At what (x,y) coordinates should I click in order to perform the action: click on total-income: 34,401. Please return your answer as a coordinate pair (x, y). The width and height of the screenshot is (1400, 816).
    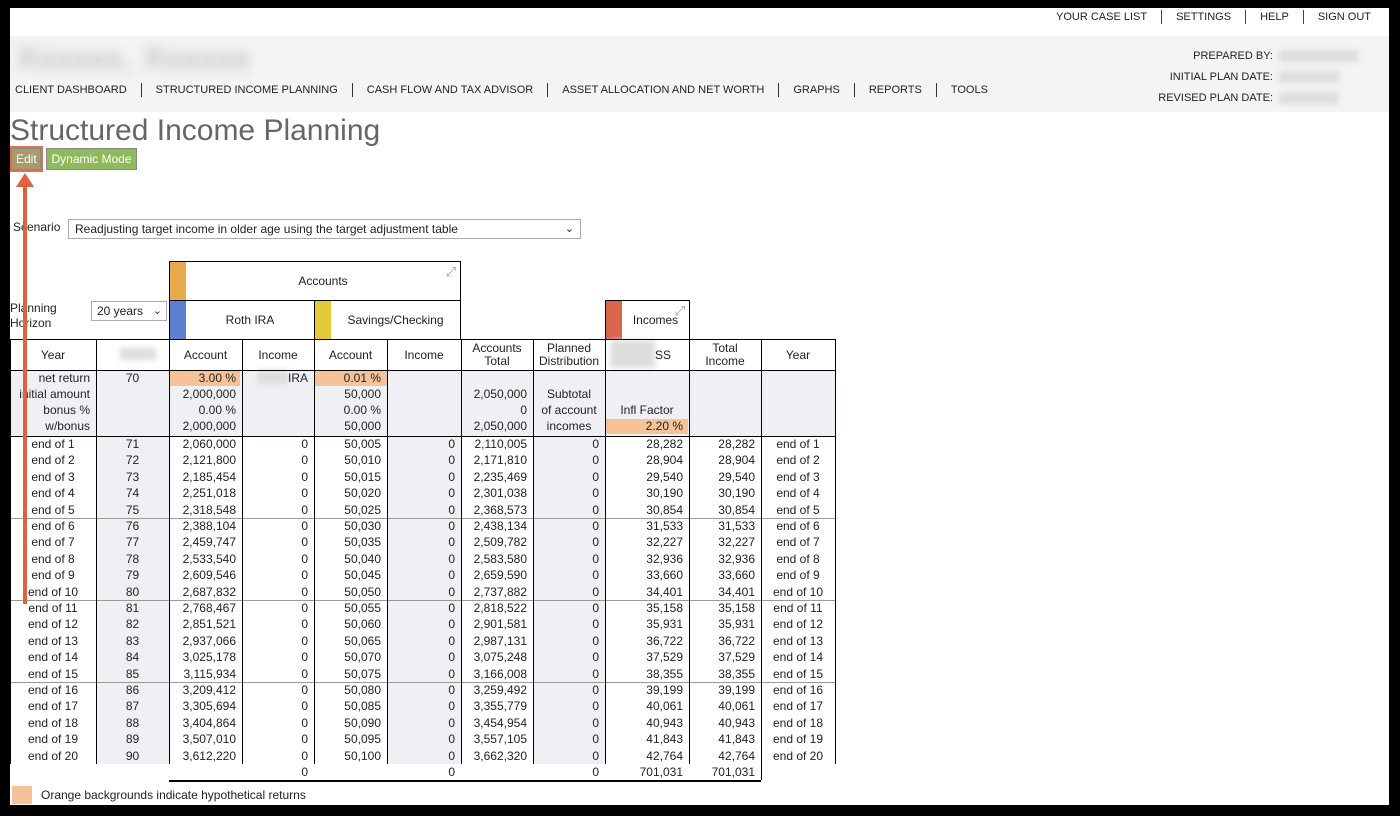
    Looking at the image, I should click on (736, 591).